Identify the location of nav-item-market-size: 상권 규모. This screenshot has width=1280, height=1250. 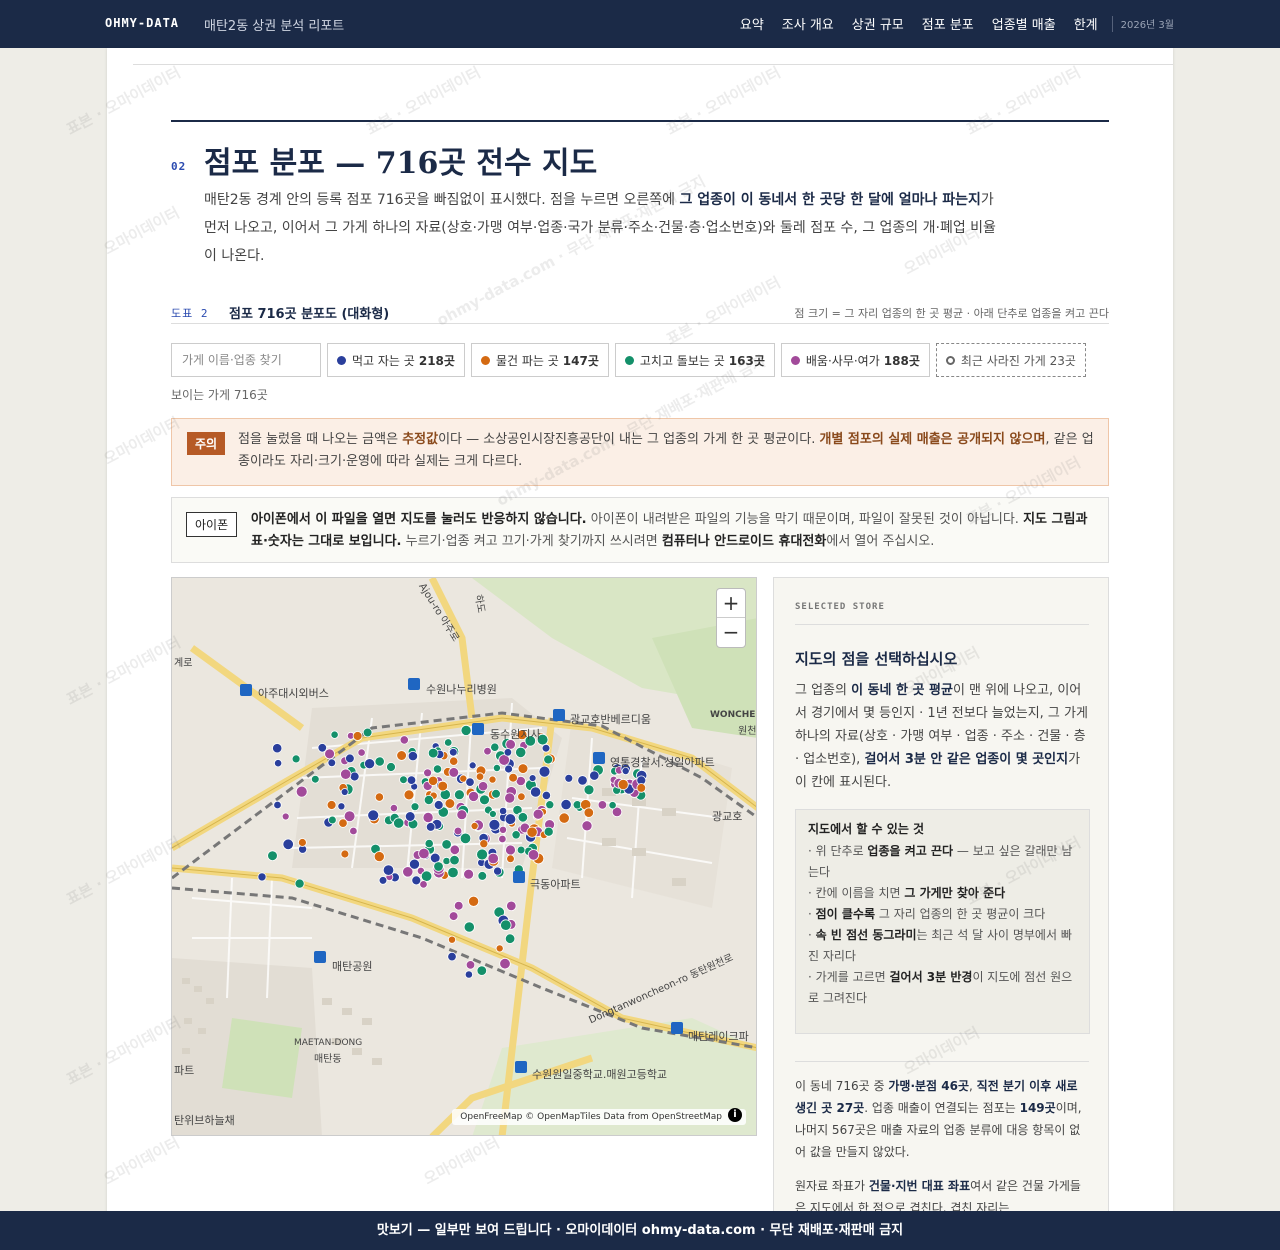
(878, 23).